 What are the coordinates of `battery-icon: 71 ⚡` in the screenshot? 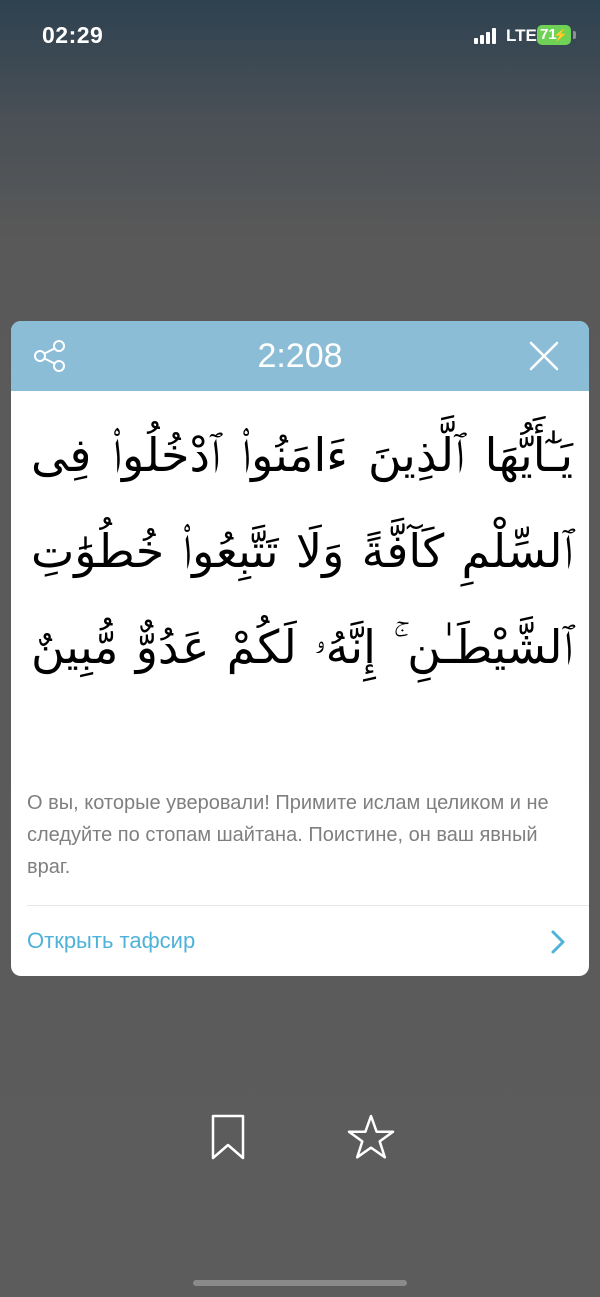 It's located at (554, 35).